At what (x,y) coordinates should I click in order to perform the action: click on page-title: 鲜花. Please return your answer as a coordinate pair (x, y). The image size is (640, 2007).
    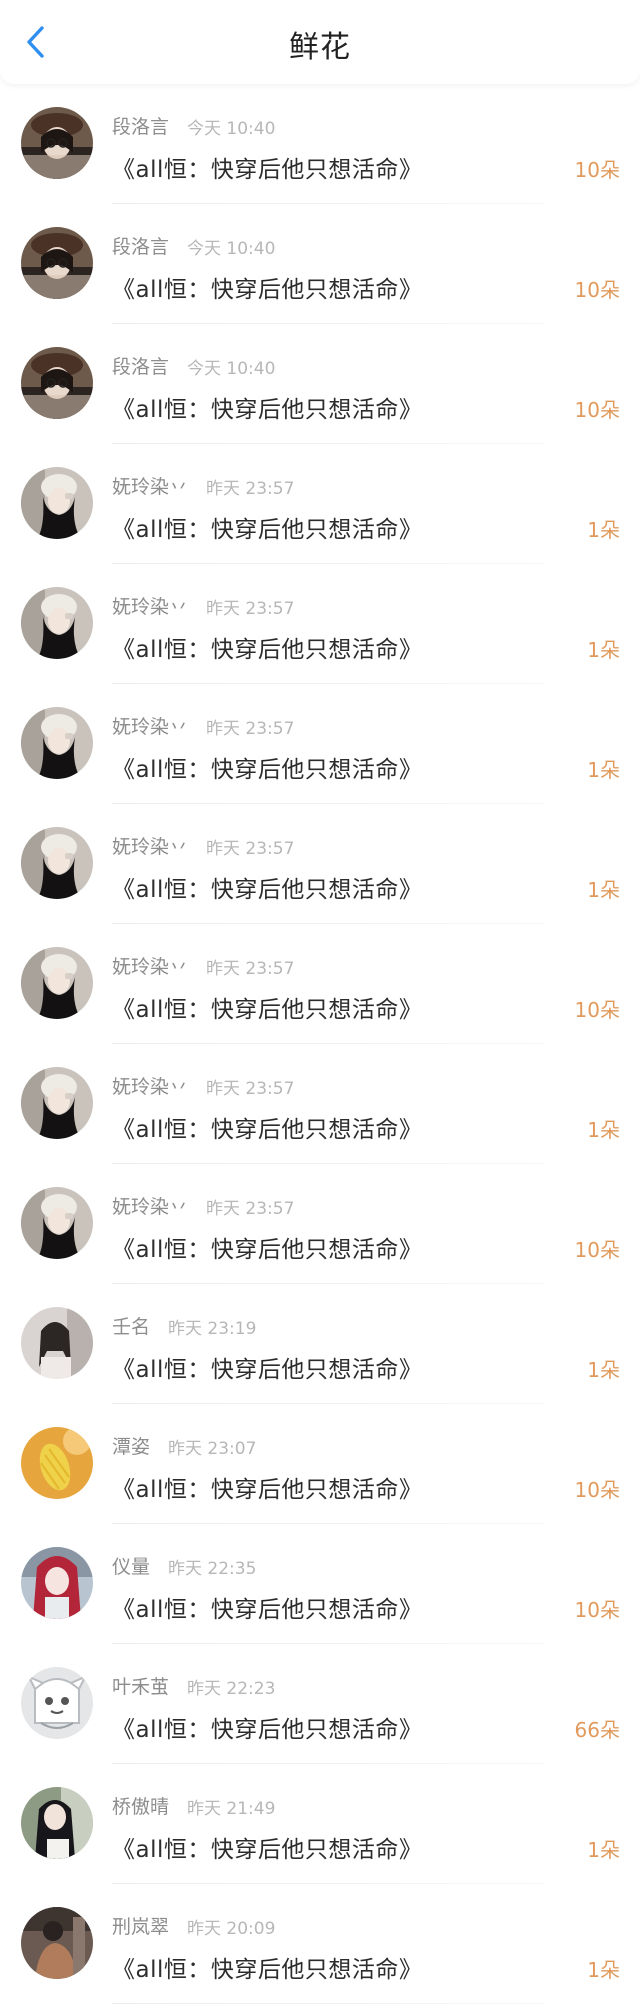
    Looking at the image, I should click on (320, 47).